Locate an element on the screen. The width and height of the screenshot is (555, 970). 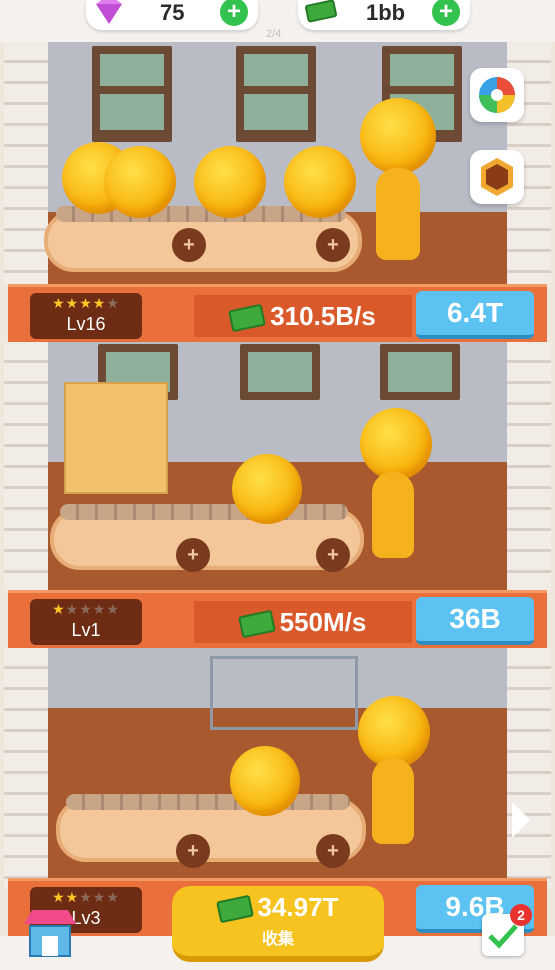
cash-counter: 1bb + is located at coordinates (384, 15).